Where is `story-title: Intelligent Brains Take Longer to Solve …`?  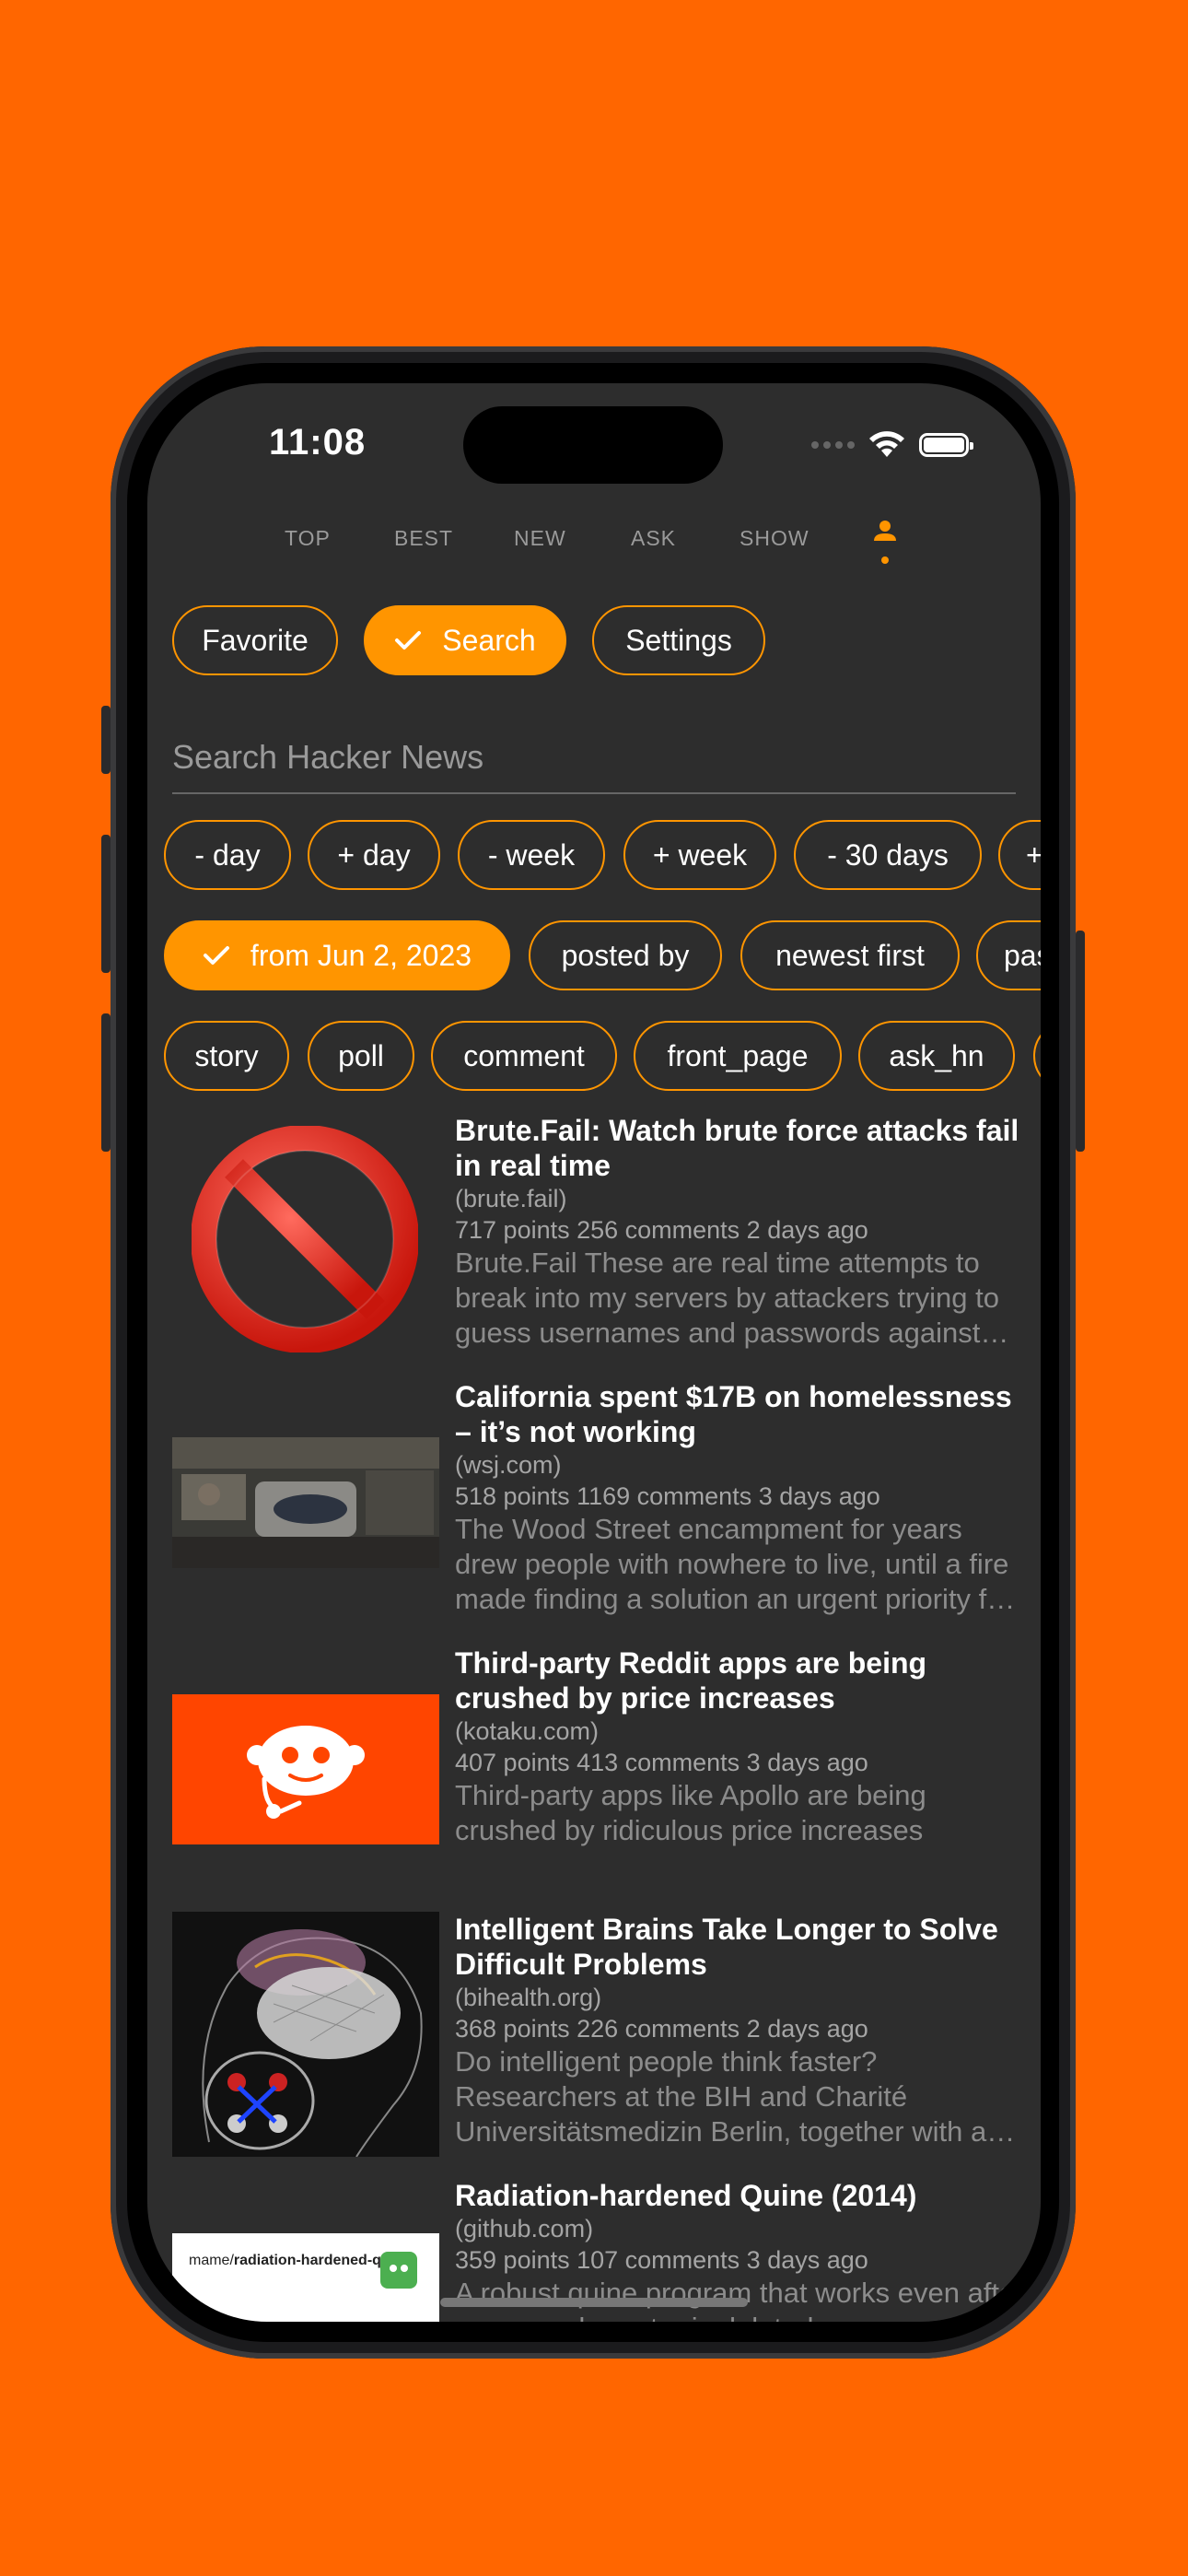 story-title: Intelligent Brains Take Longer to Solve … is located at coordinates (726, 1947).